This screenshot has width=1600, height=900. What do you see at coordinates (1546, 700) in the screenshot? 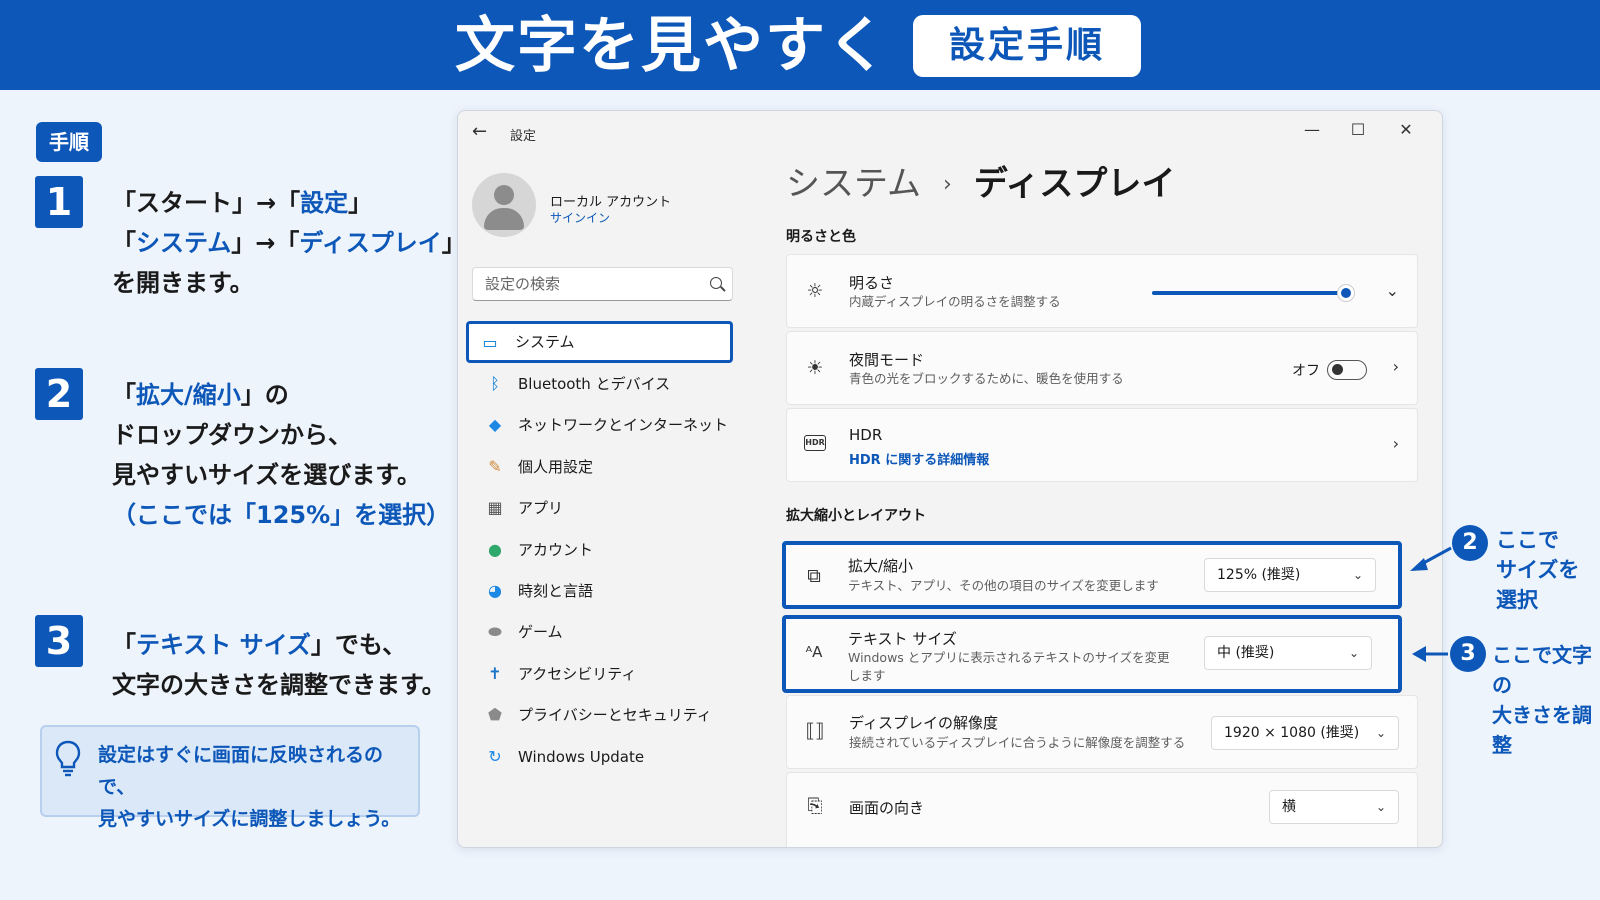
I see `callout-3-text: ここで文字の 大きさを調整` at bounding box center [1546, 700].